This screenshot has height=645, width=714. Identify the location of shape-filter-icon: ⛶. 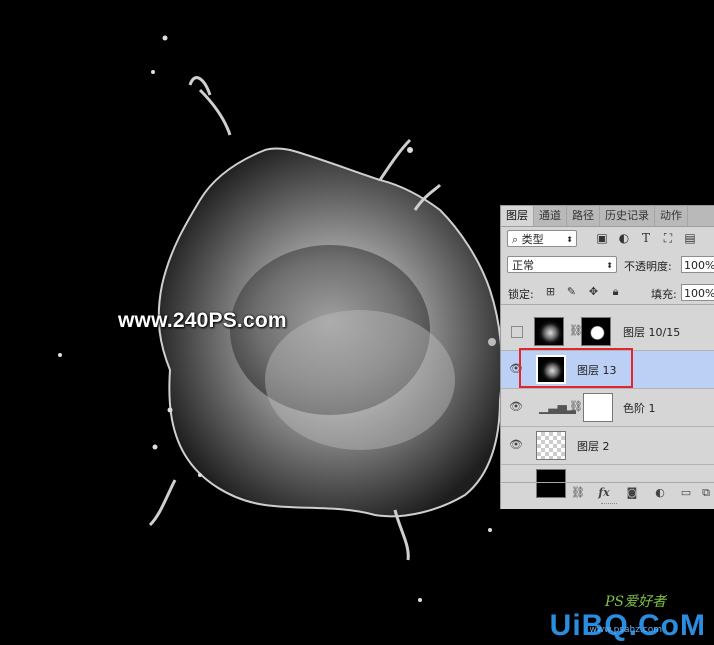
(668, 238).